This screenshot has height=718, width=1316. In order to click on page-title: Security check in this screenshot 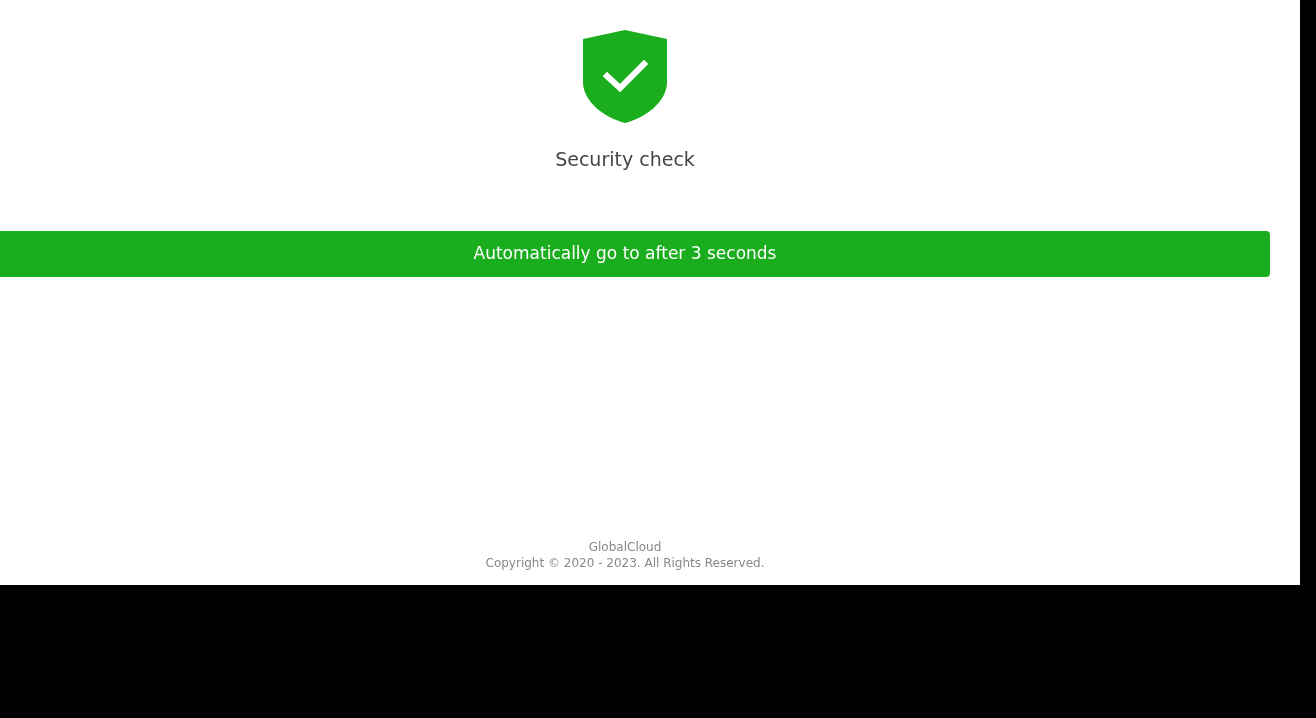, I will do `click(625, 159)`.